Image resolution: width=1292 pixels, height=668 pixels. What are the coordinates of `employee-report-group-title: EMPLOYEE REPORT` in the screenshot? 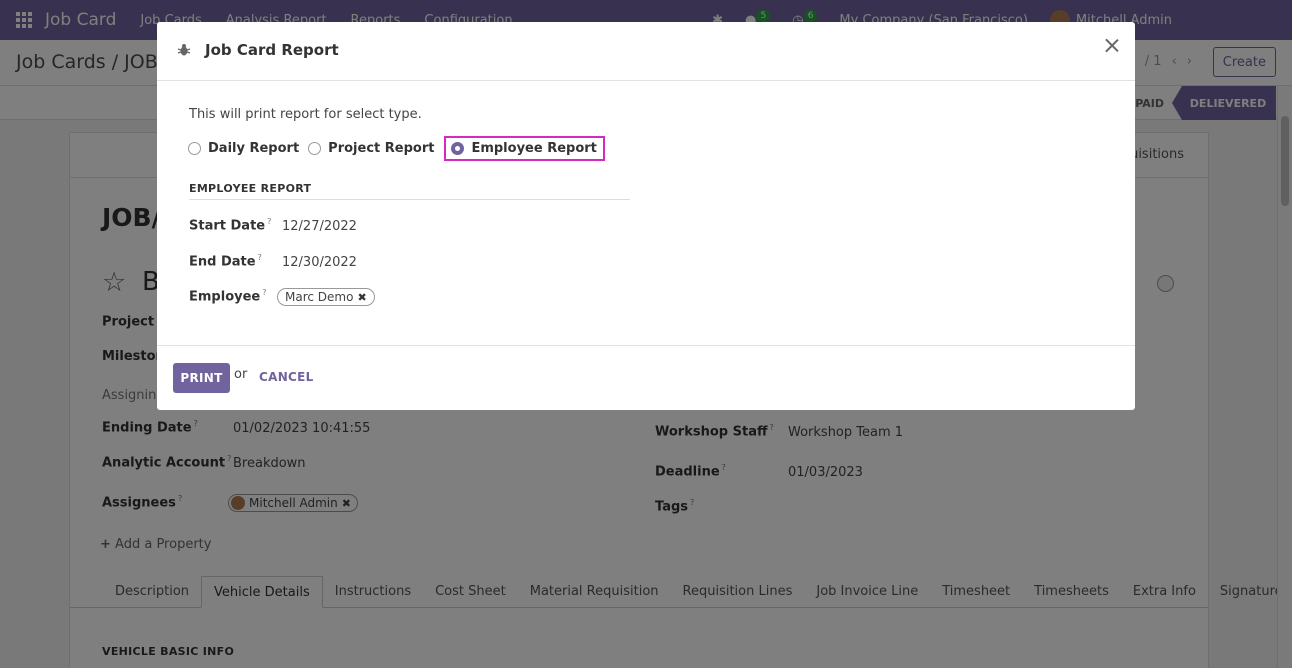 It's located at (409, 191).